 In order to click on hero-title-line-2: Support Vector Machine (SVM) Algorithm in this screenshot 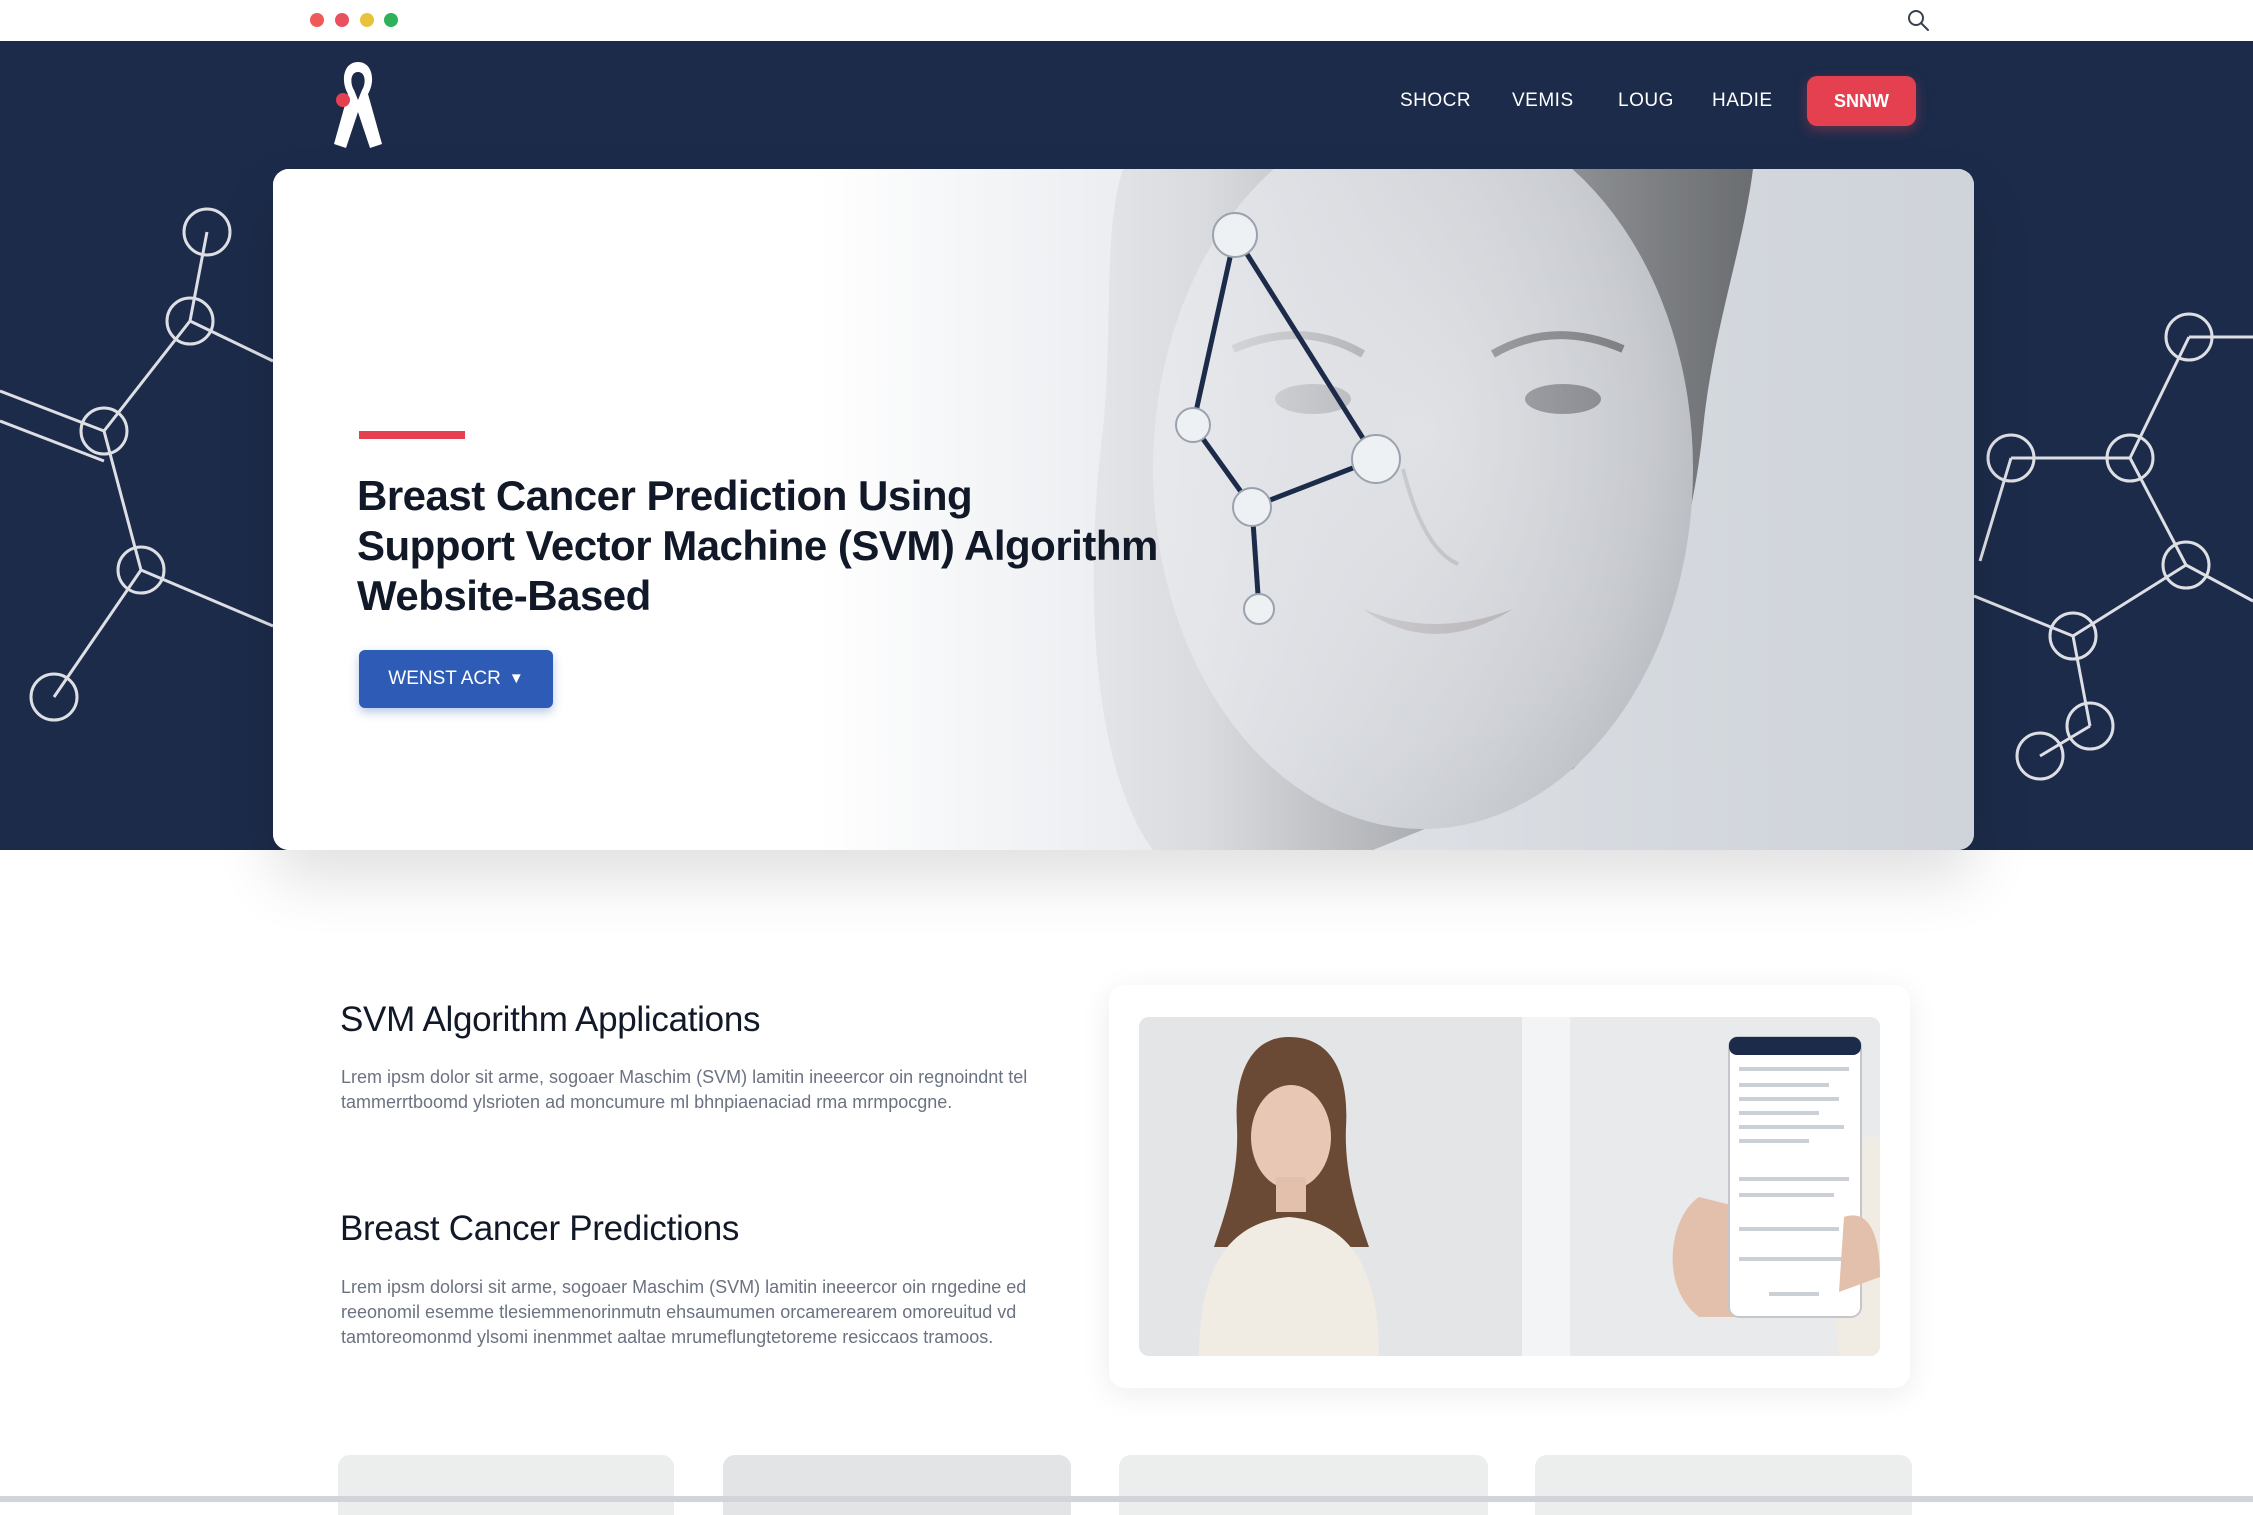, I will do `click(757, 545)`.